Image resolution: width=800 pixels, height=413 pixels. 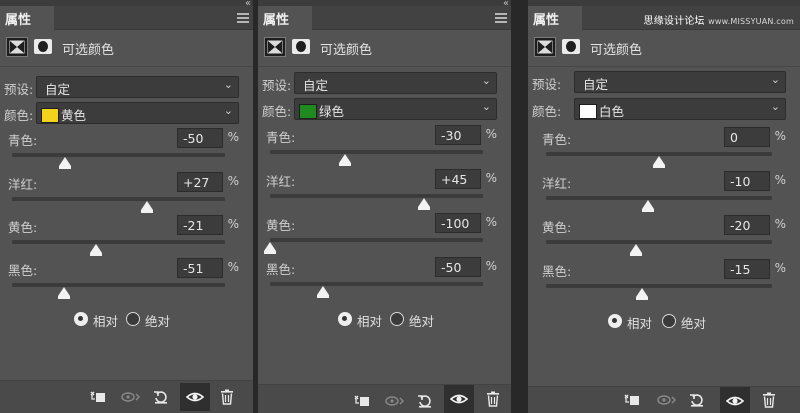 I want to click on slider-value-input: -30, so click(x=458, y=135).